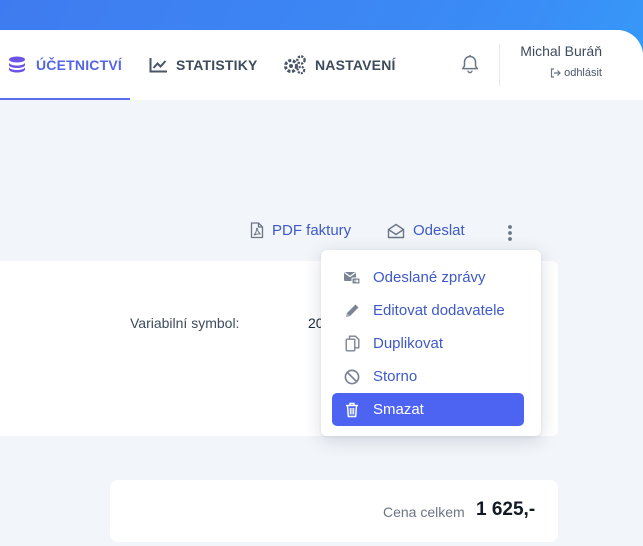 This screenshot has height=546, width=643. Describe the element at coordinates (352, 311) in the screenshot. I see `pencil-icon` at that location.